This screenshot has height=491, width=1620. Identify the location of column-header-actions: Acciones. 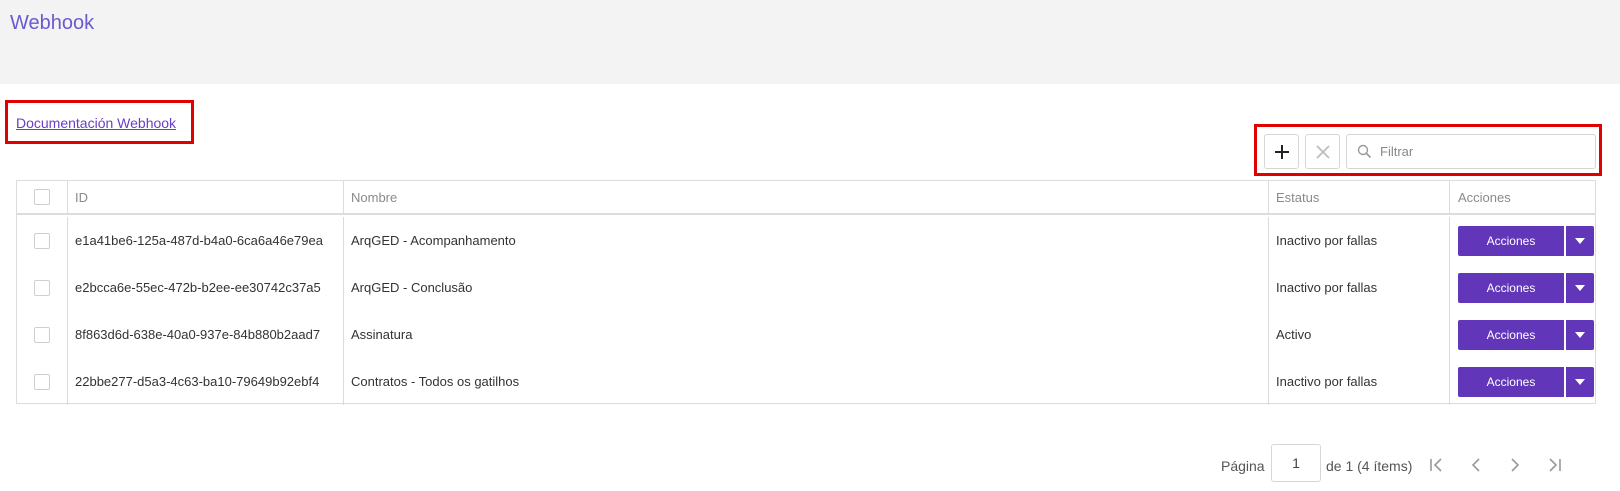
(1484, 197).